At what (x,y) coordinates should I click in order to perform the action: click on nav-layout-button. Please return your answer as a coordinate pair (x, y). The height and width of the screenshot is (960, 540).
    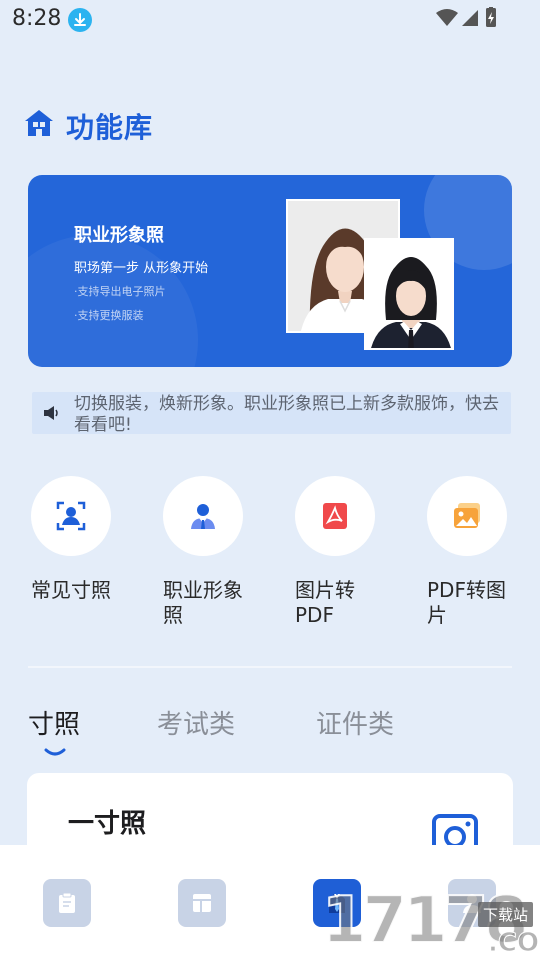
    Looking at the image, I should click on (202, 903).